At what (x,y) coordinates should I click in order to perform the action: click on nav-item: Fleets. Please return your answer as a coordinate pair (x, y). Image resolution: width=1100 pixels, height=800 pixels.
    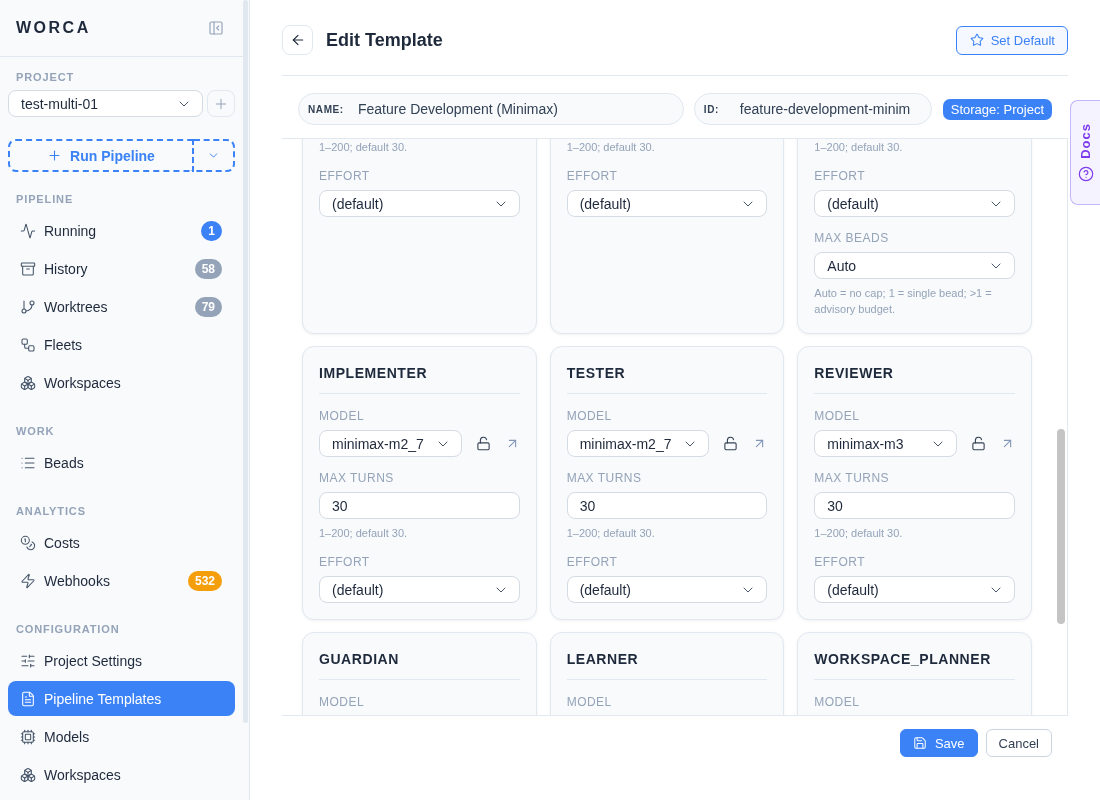
    Looking at the image, I should click on (121, 344).